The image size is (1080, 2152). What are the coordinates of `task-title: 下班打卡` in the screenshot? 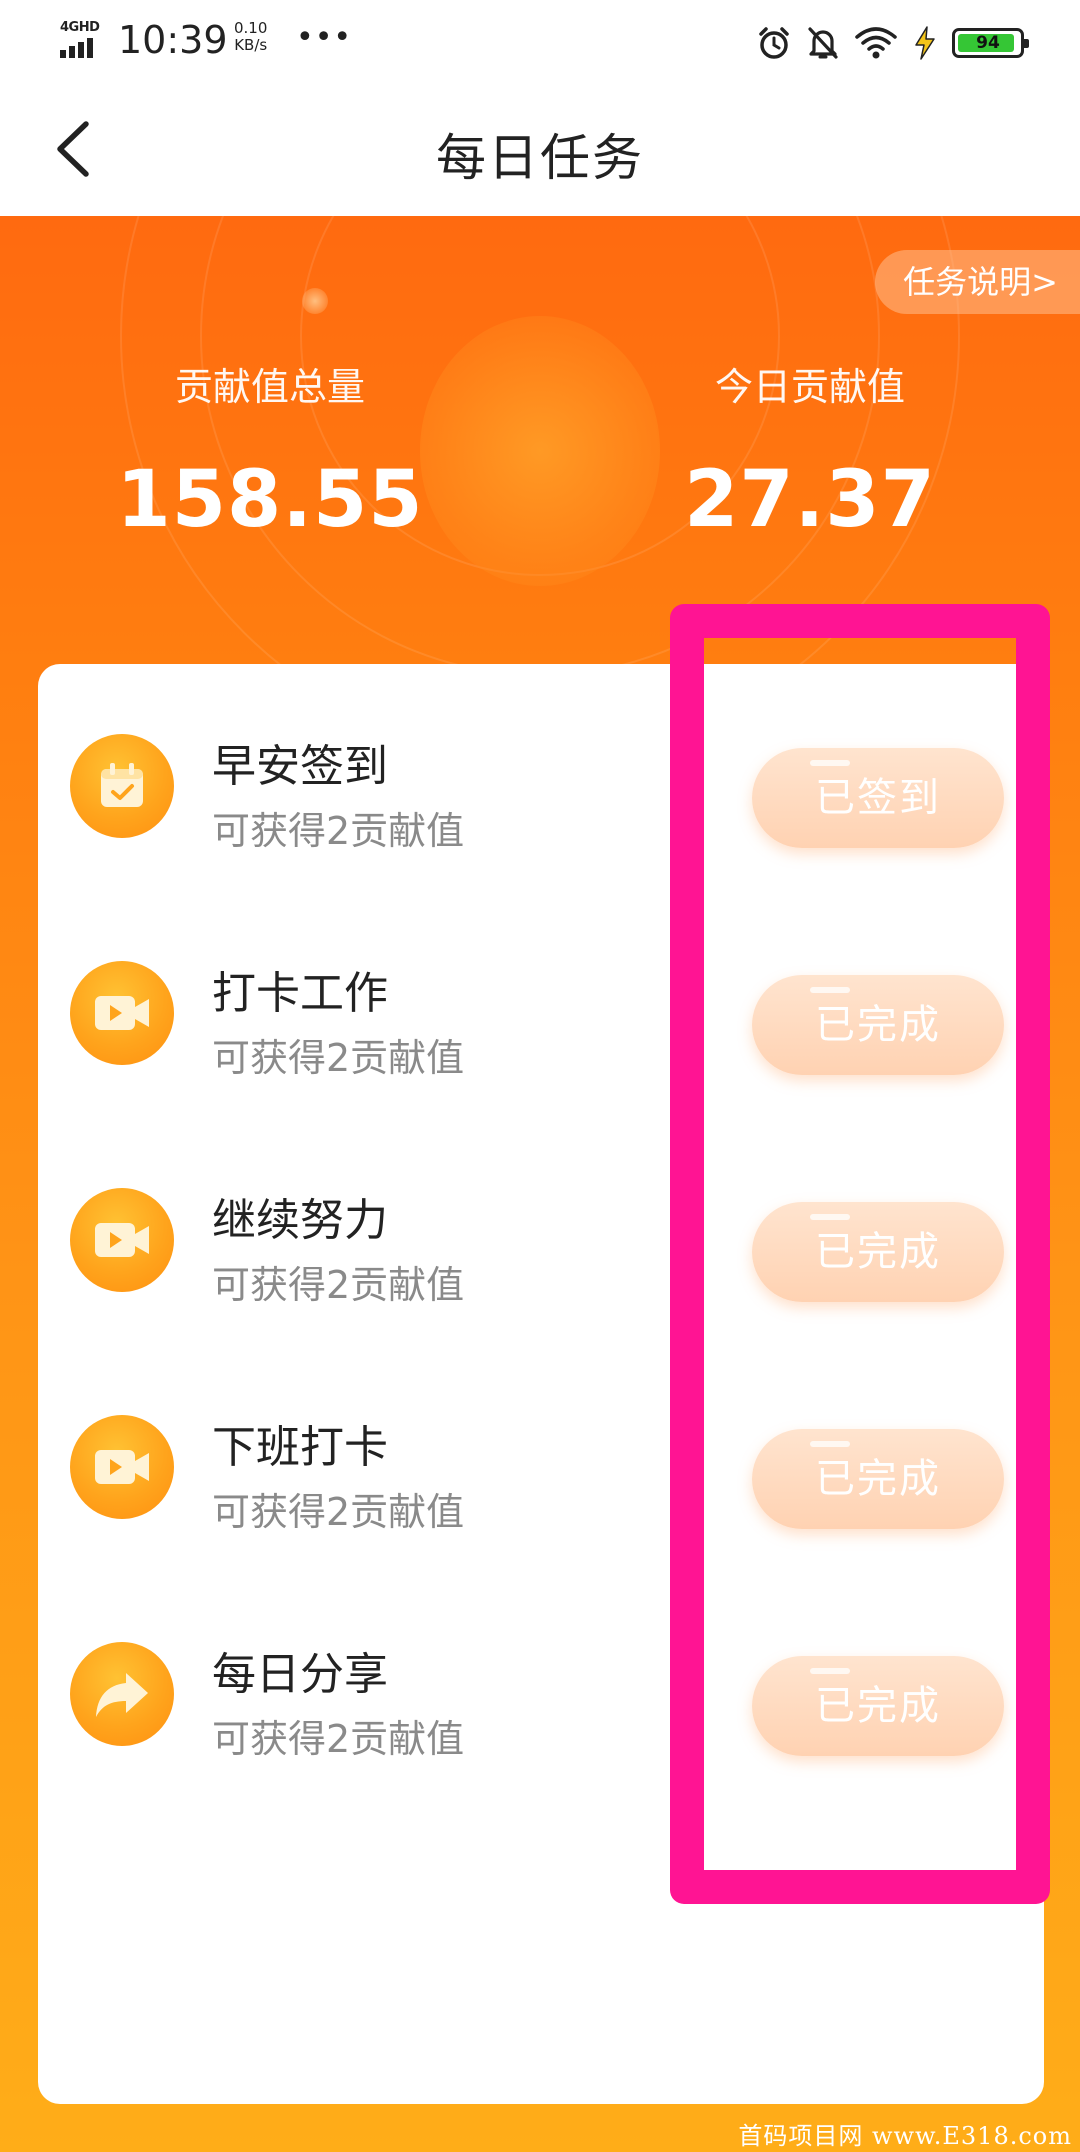 It's located at (300, 1447).